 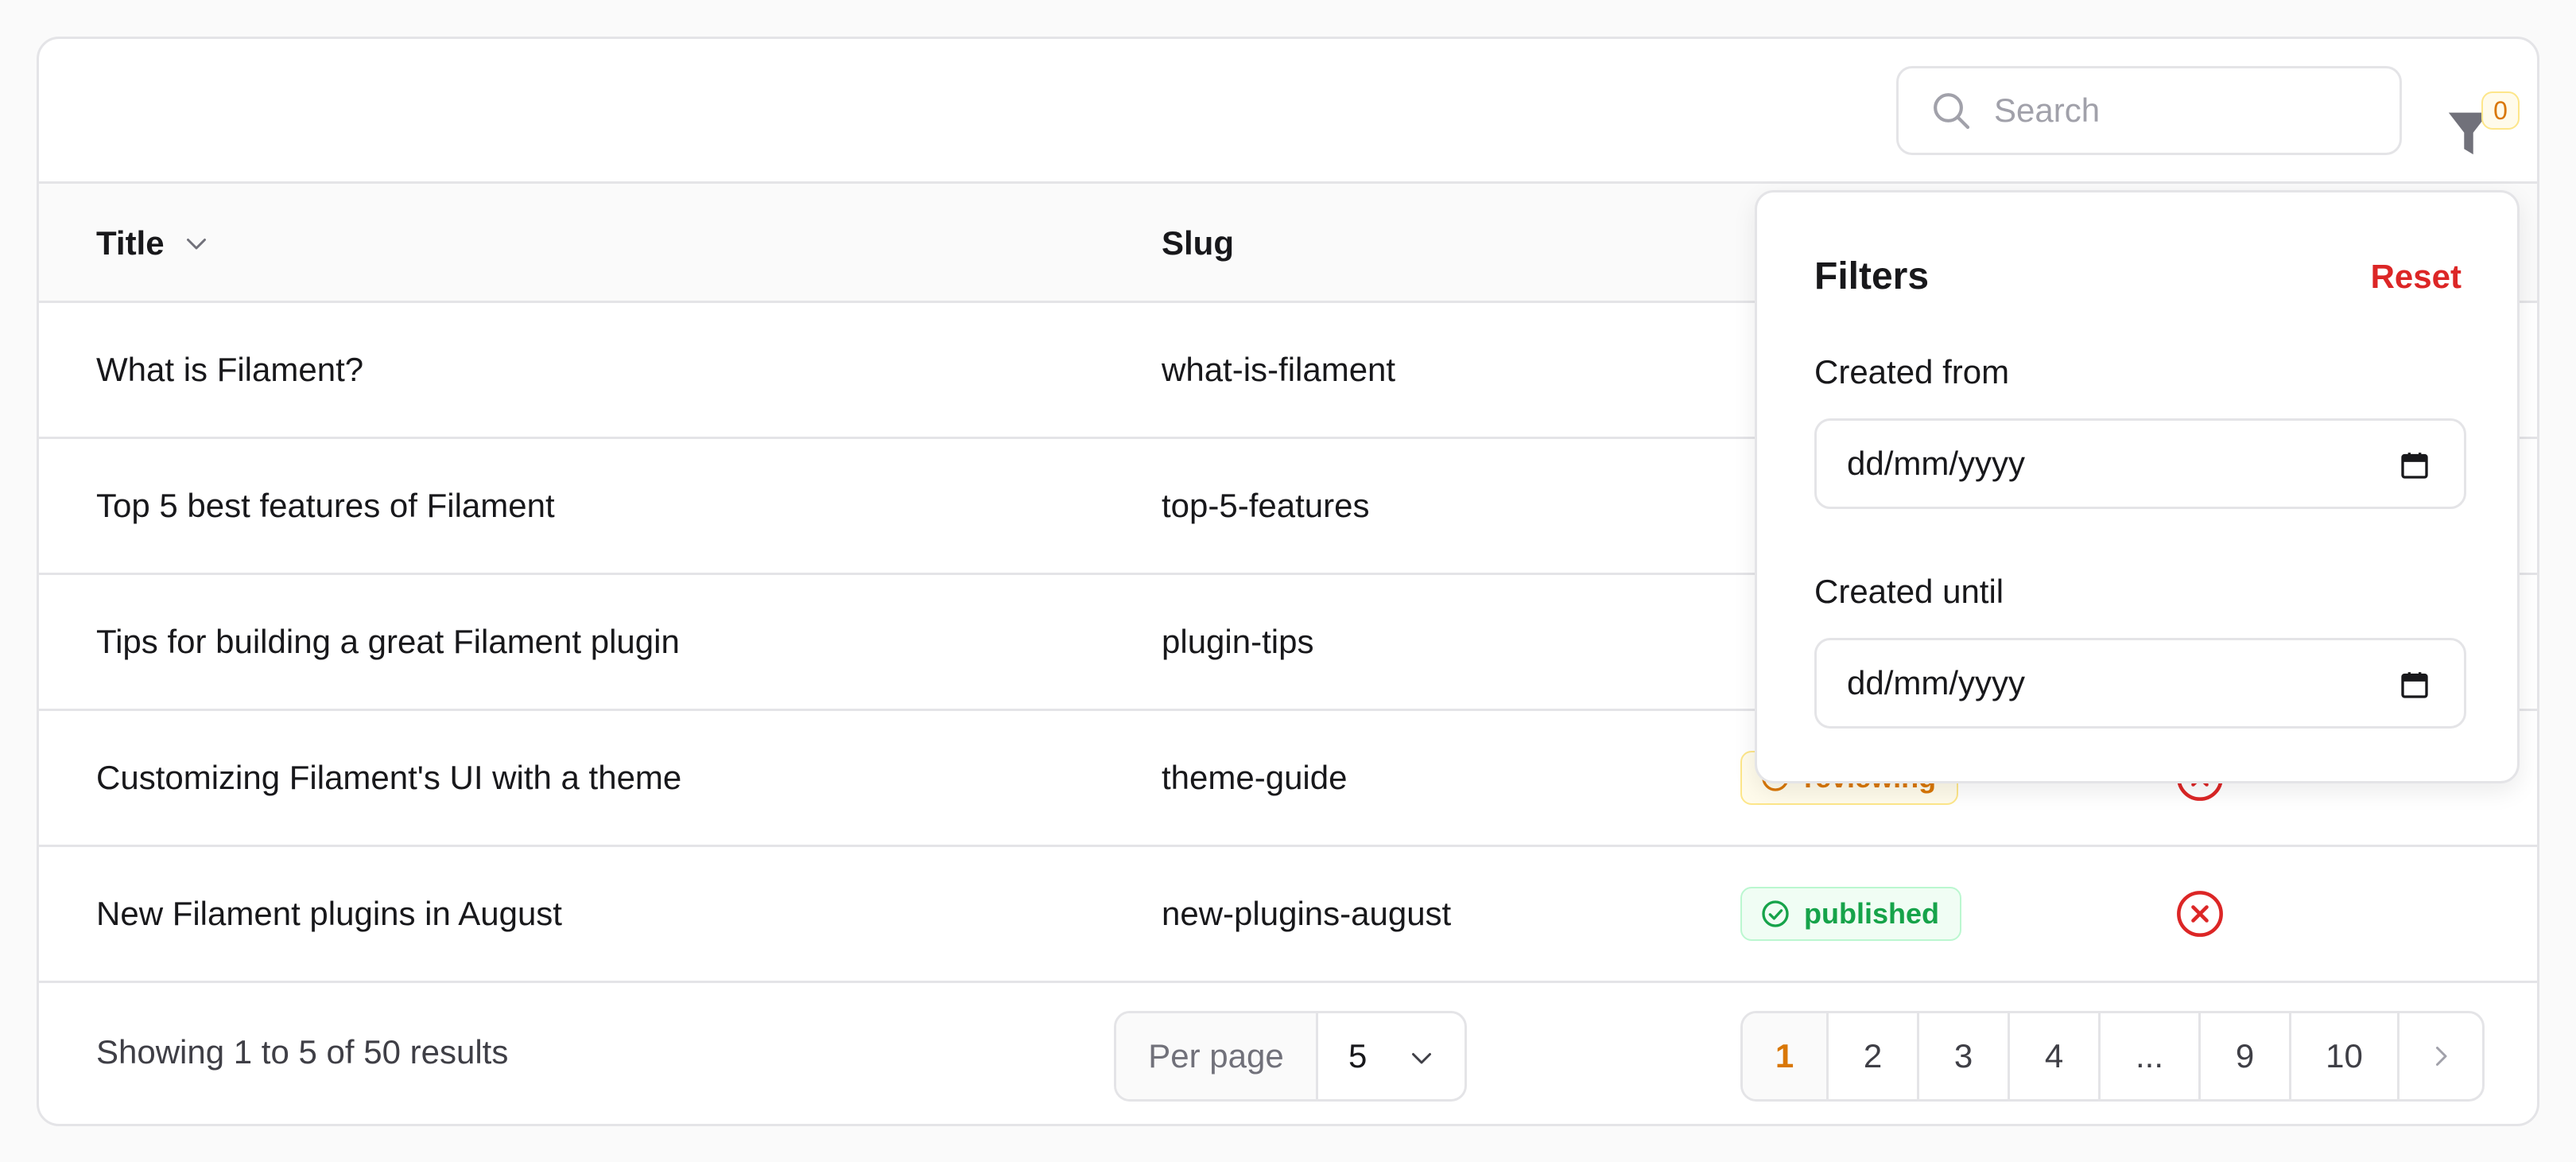 I want to click on column-header-title-label: Title, so click(x=131, y=243).